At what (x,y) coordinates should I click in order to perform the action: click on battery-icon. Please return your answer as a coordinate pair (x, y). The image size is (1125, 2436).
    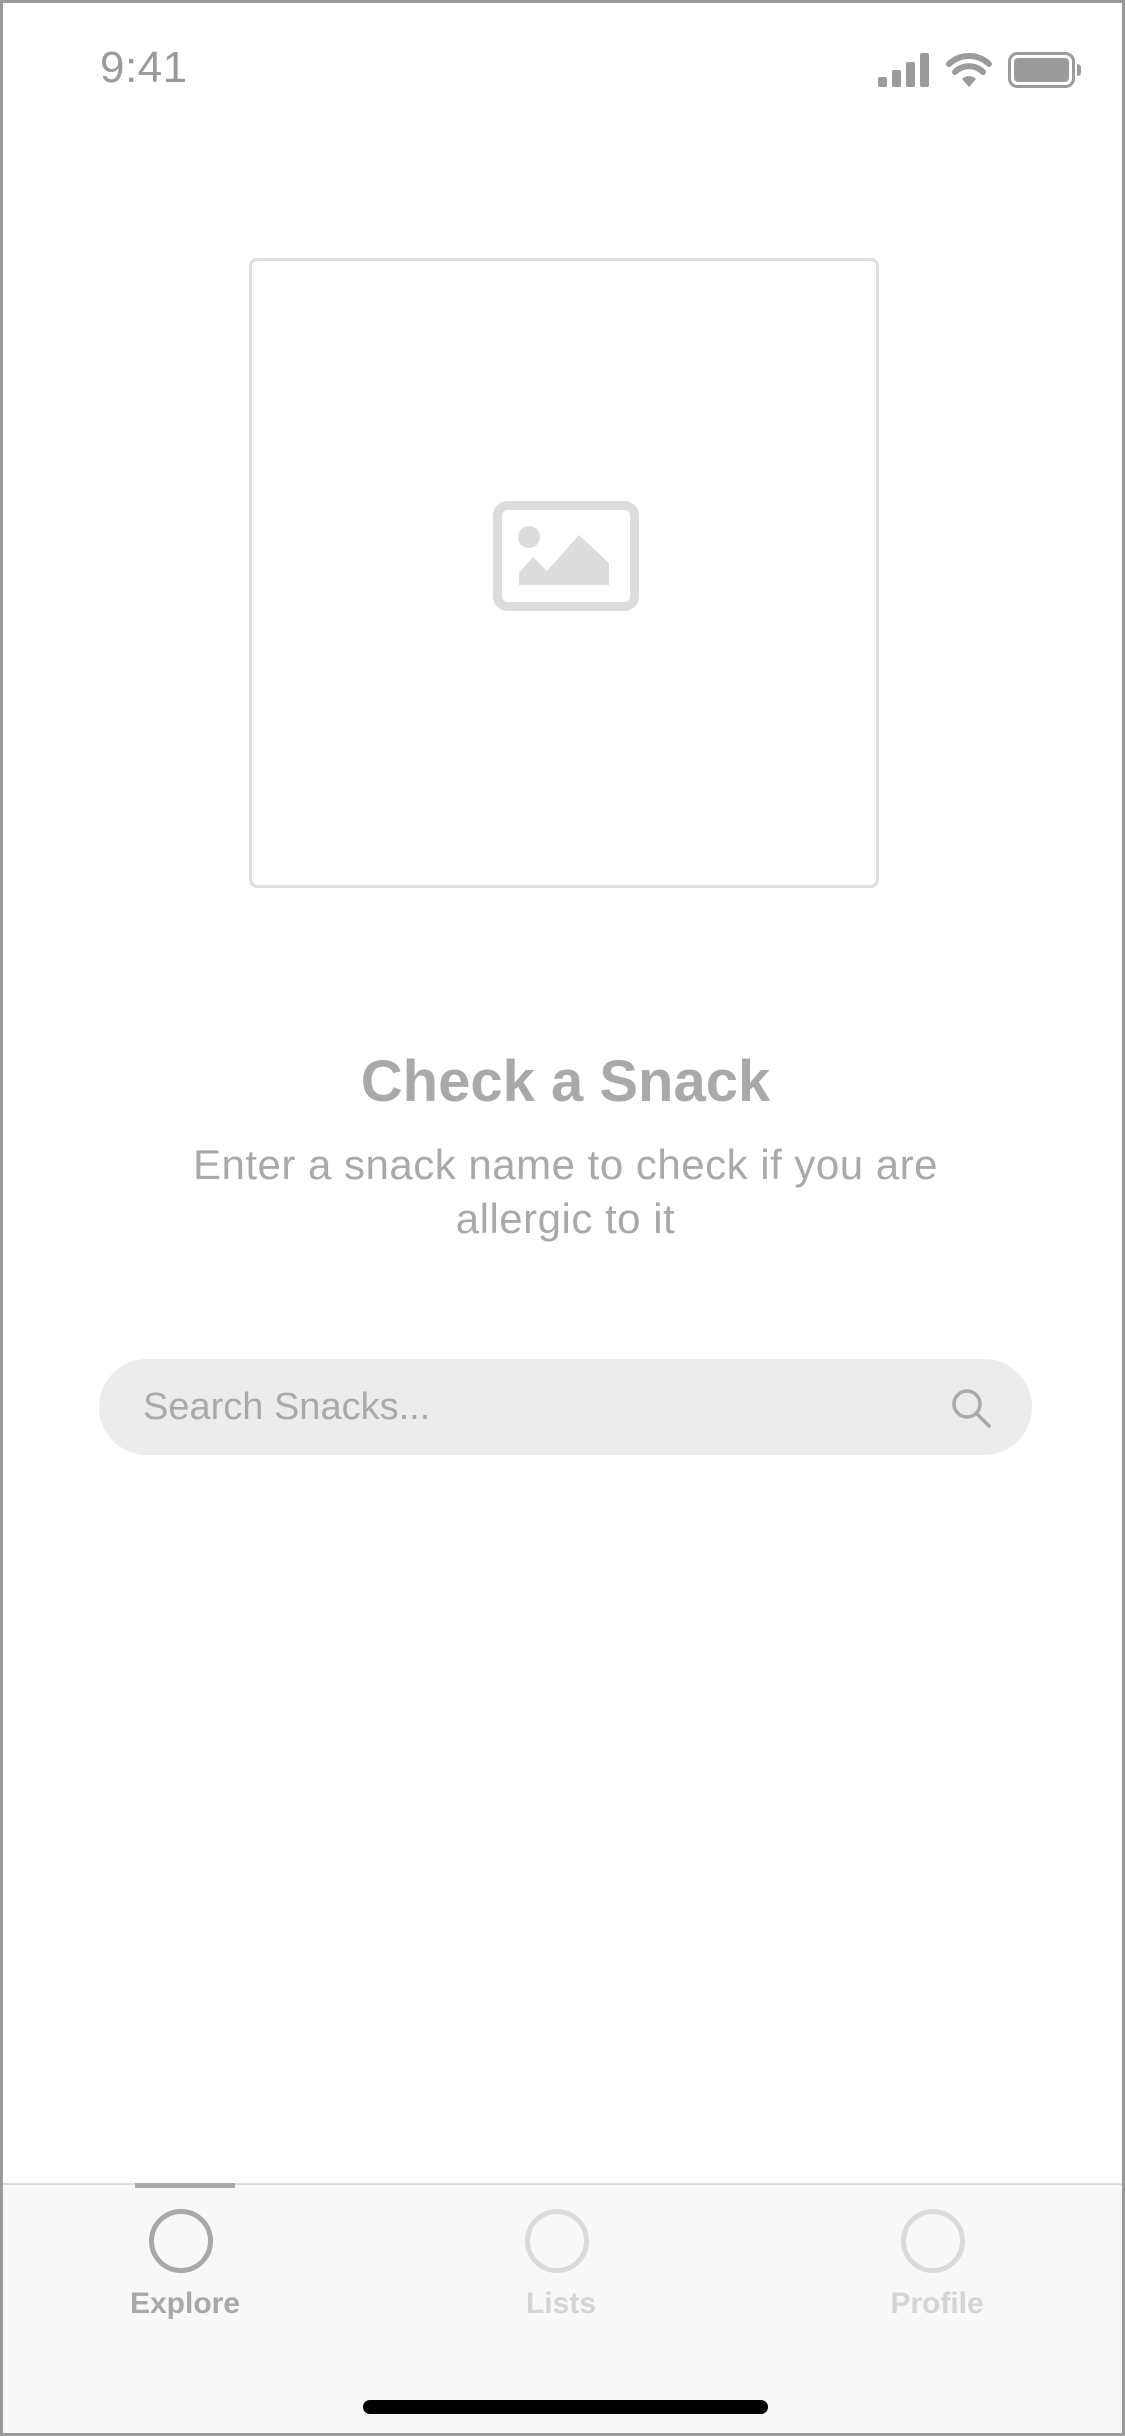
    Looking at the image, I should click on (1045, 70).